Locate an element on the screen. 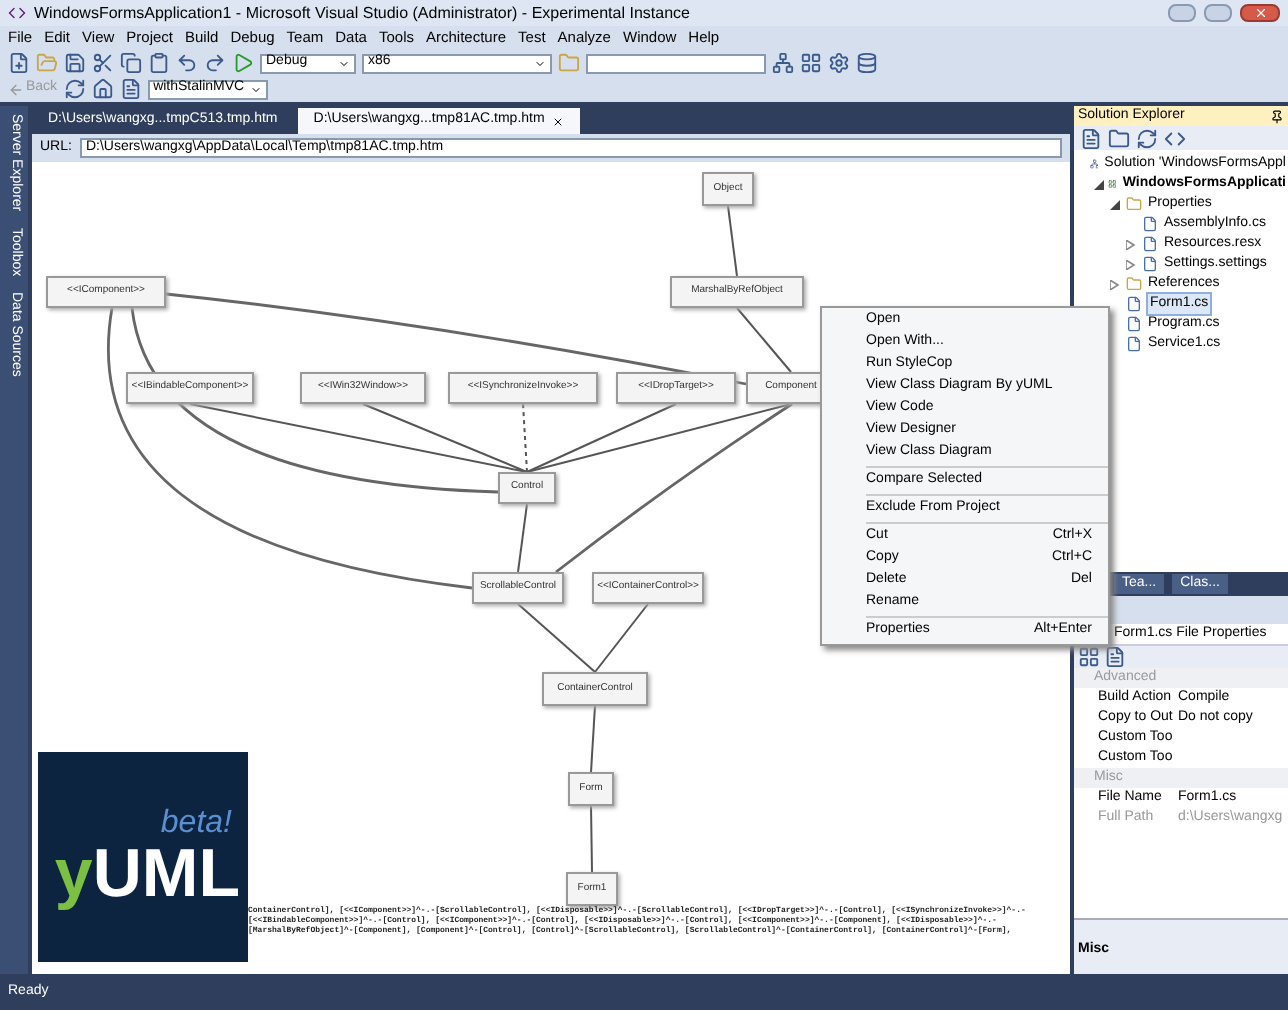 Image resolution: width=1288 pixels, height=1010 pixels. database-icon is located at coordinates (867, 63).